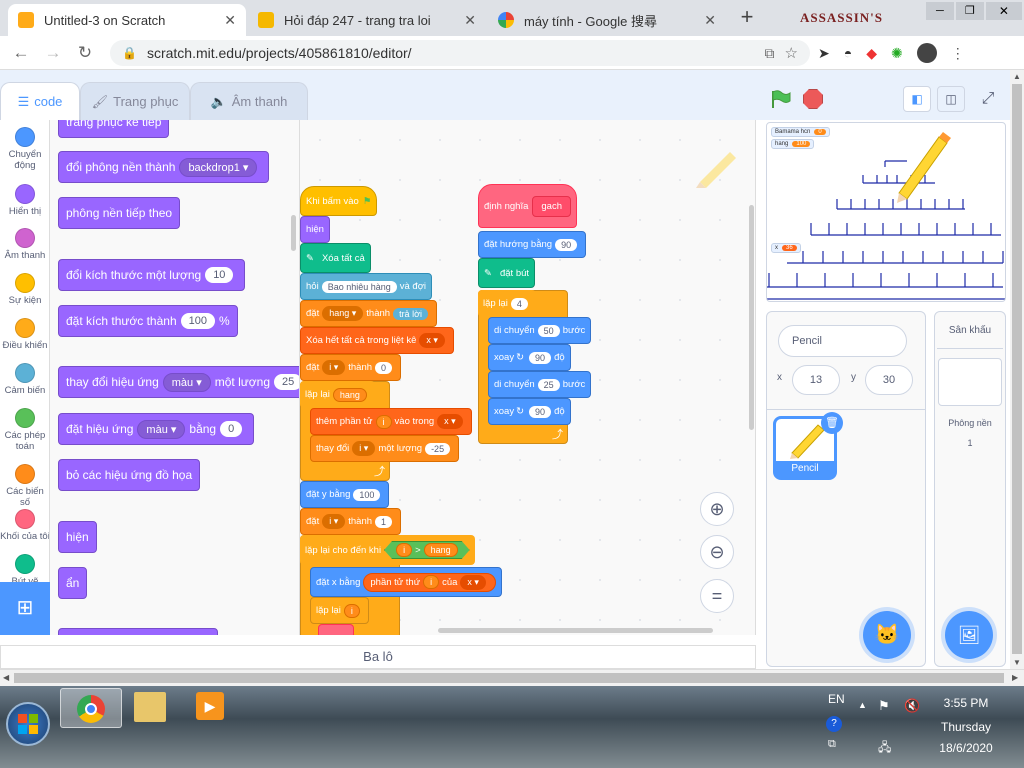  I want to click on value-input: -25, so click(438, 448).